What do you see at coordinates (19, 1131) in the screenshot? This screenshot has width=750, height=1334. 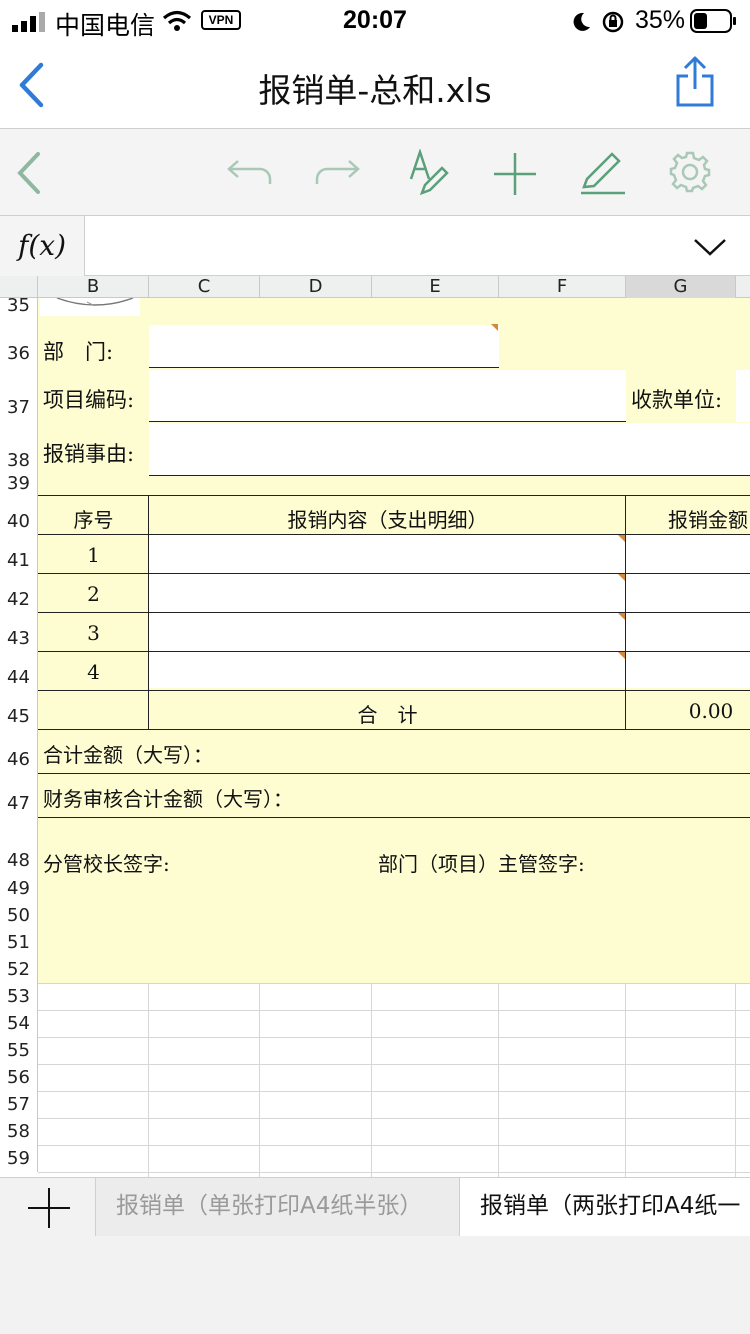 I see `row-header: 58` at bounding box center [19, 1131].